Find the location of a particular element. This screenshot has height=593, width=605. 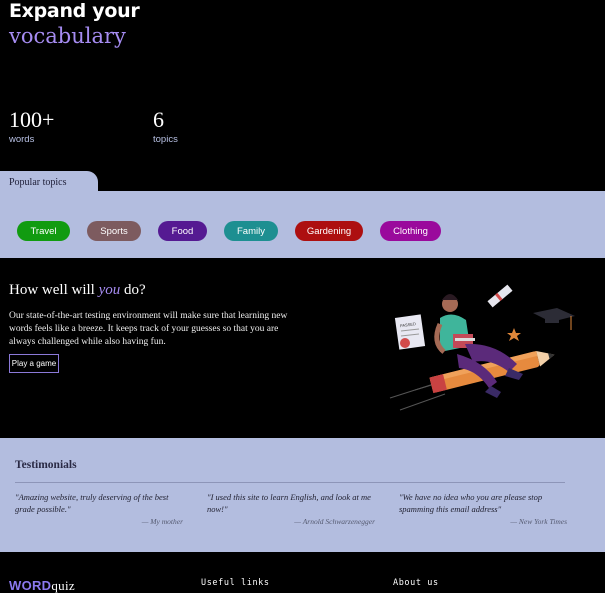

chip-label: Clothing is located at coordinates (410, 231).